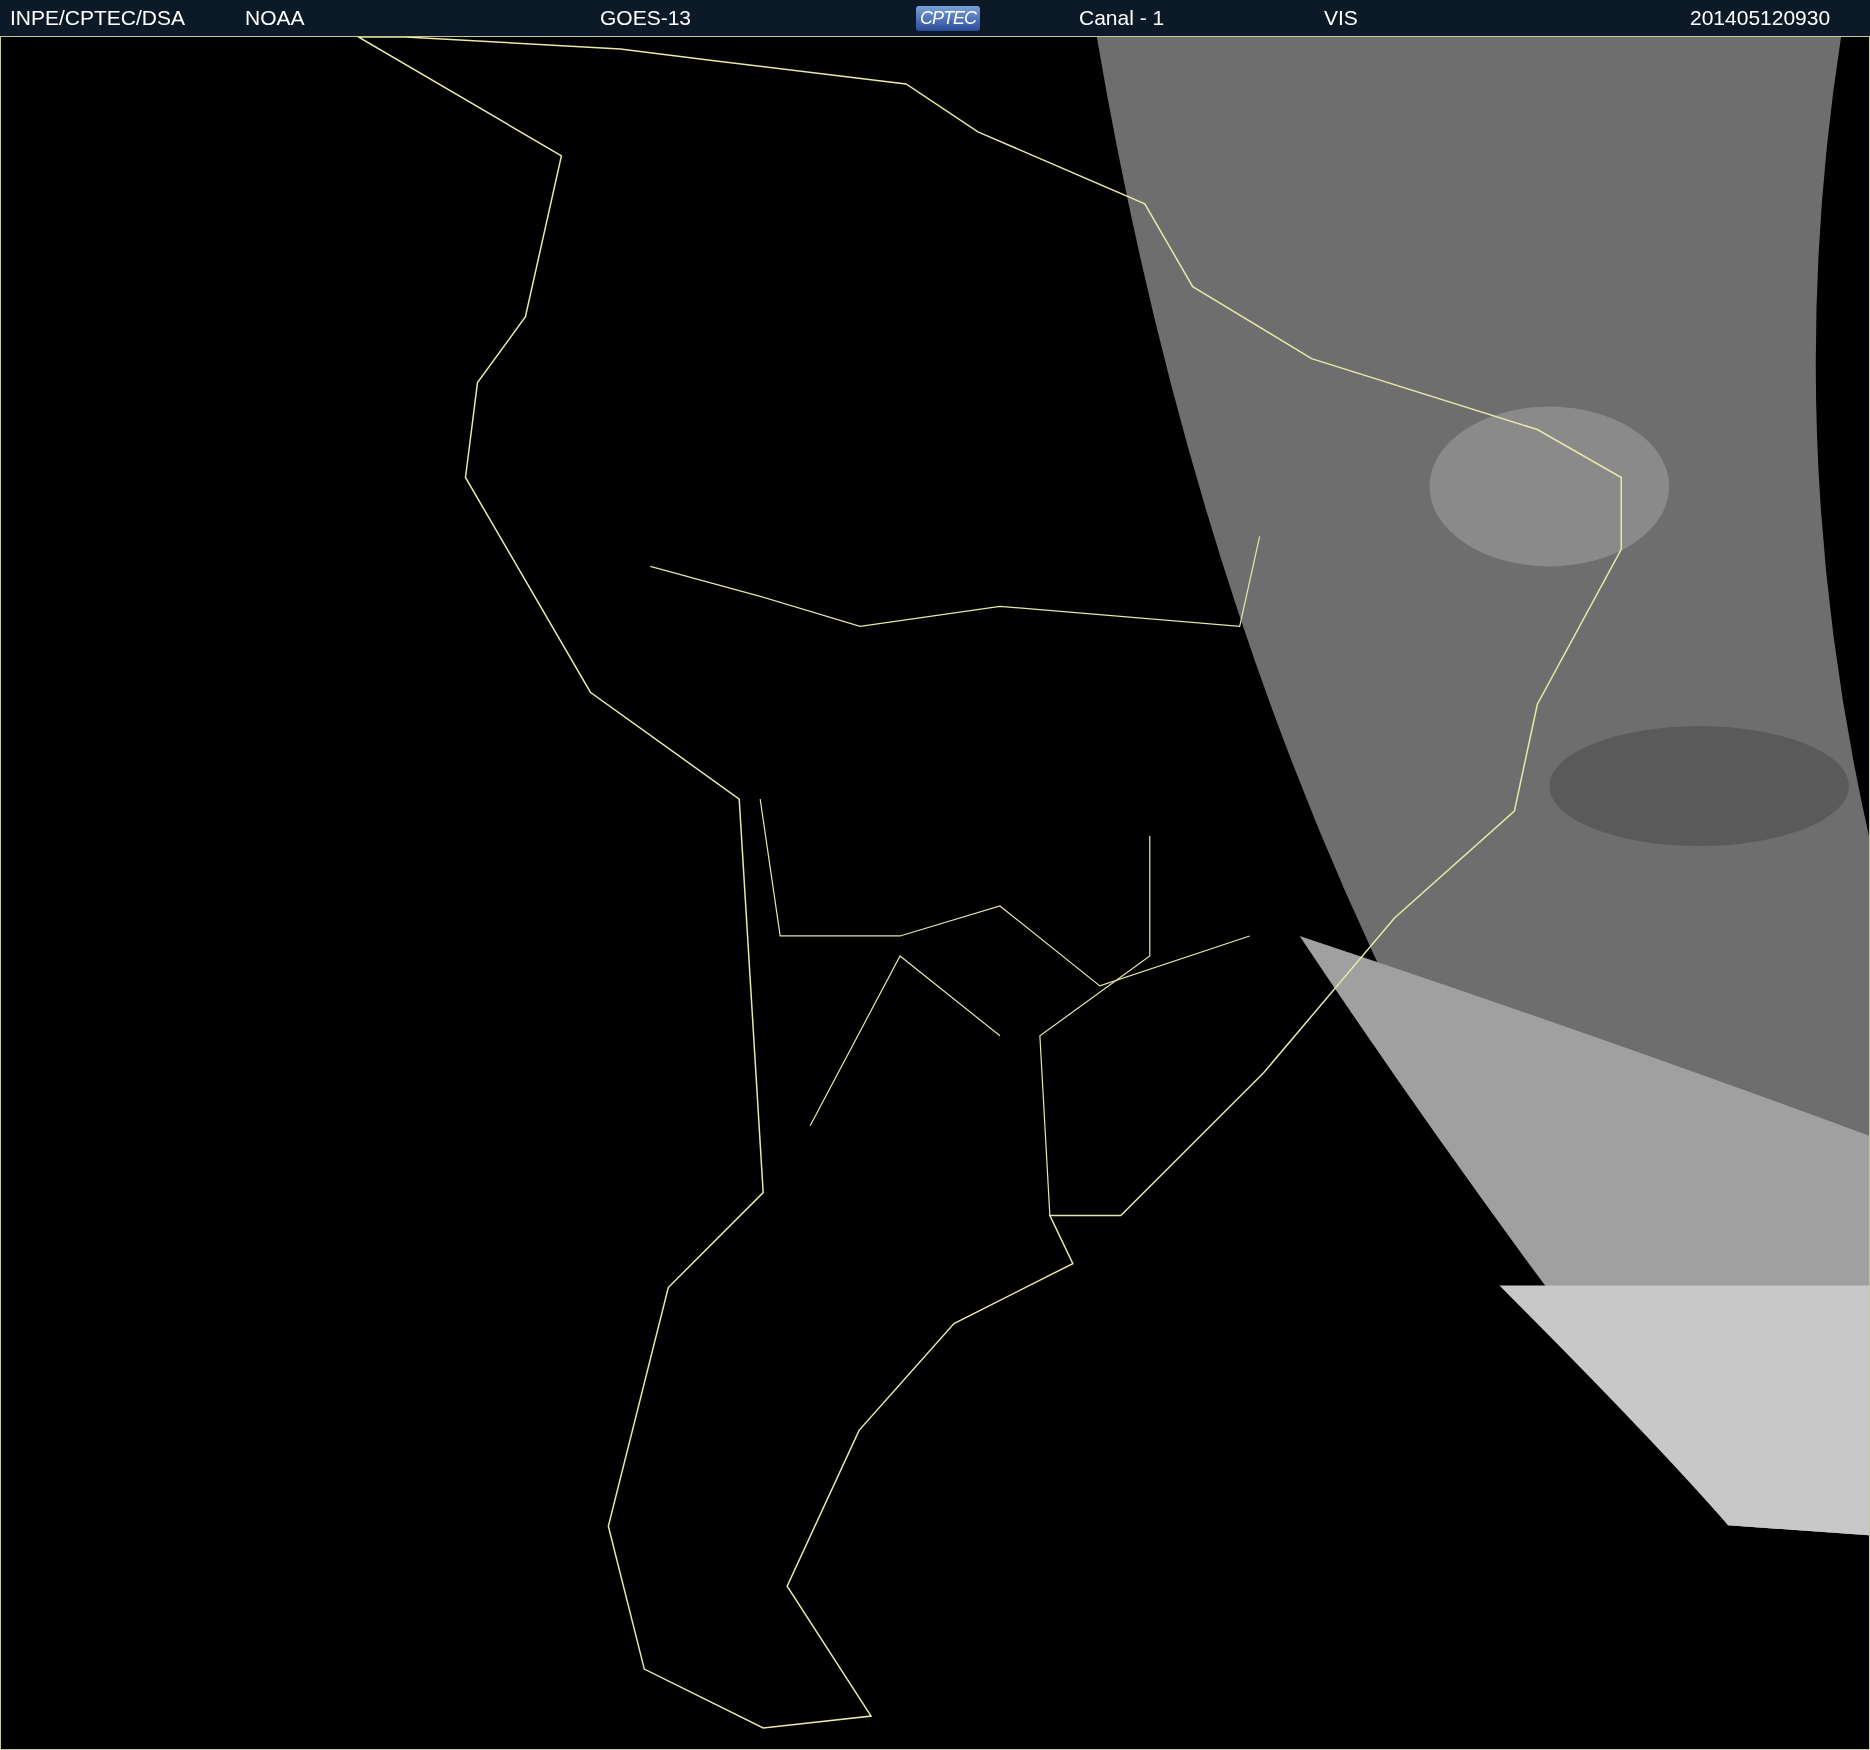 Image resolution: width=1870 pixels, height=1750 pixels. I want to click on header-label: INPE/CPTEC/DSA, so click(98, 18).